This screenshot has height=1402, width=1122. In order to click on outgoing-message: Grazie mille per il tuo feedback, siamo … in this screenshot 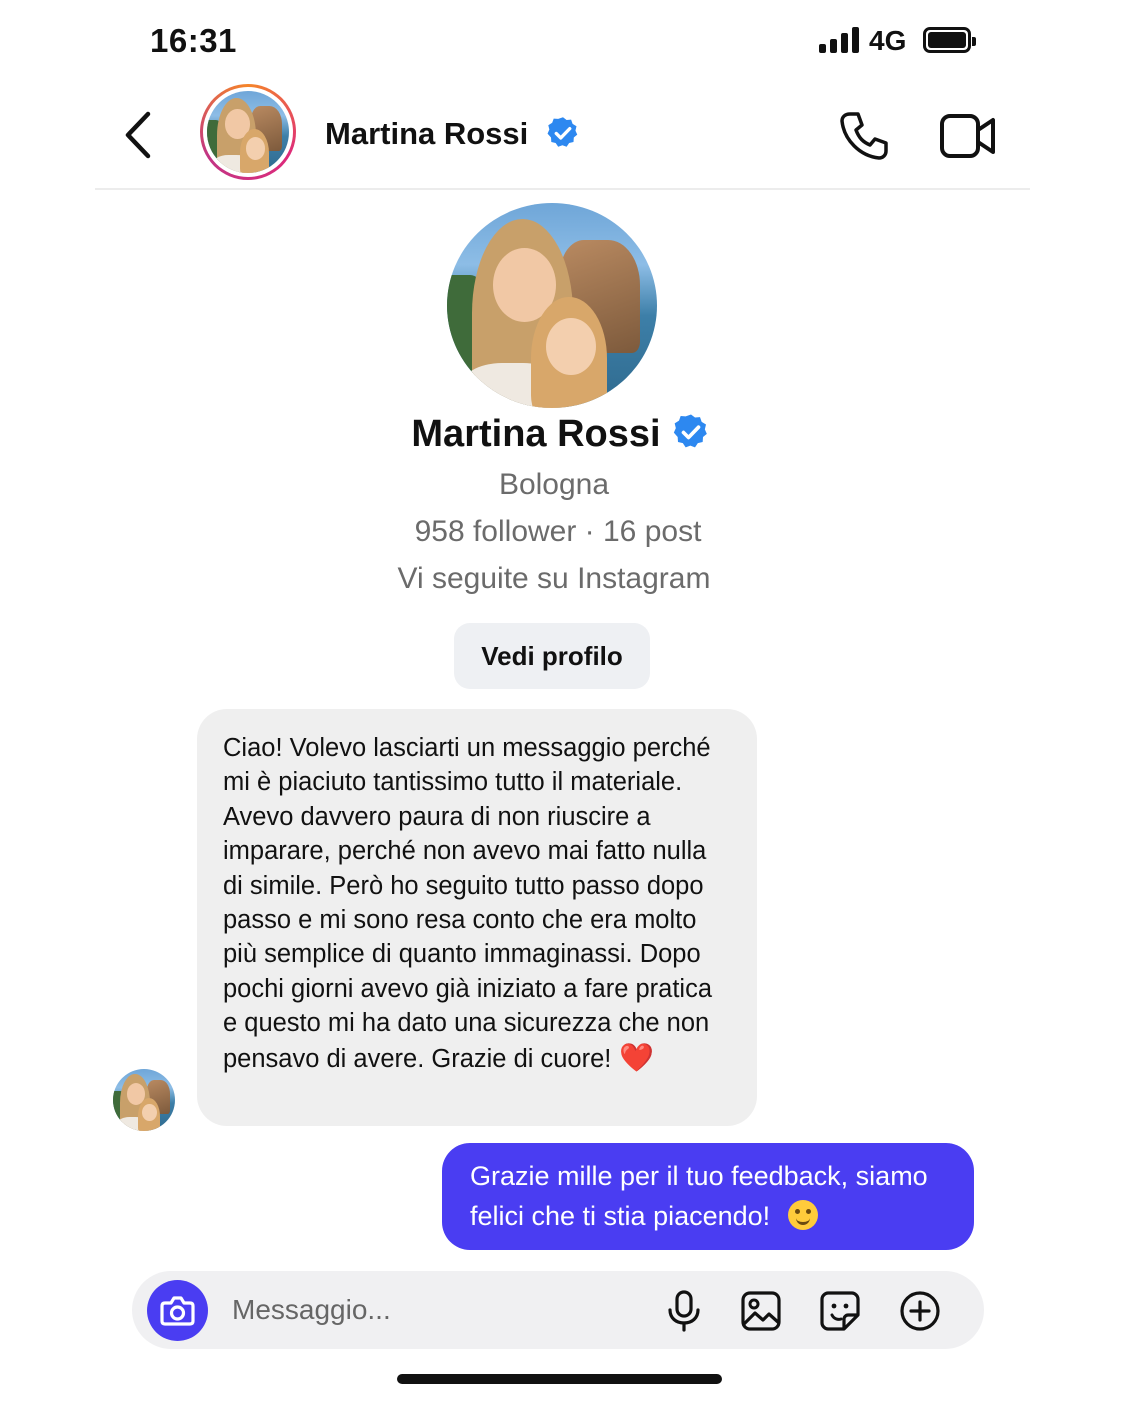, I will do `click(708, 1196)`.